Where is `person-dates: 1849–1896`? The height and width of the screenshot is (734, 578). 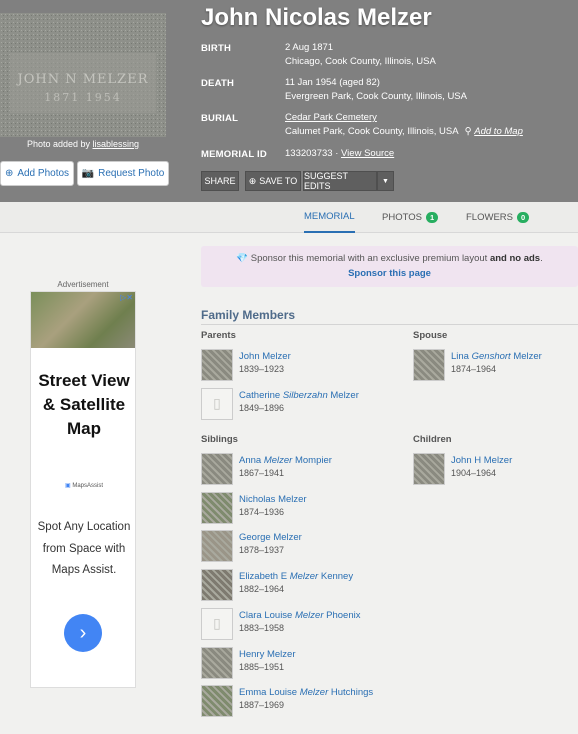 person-dates: 1849–1896 is located at coordinates (262, 407).